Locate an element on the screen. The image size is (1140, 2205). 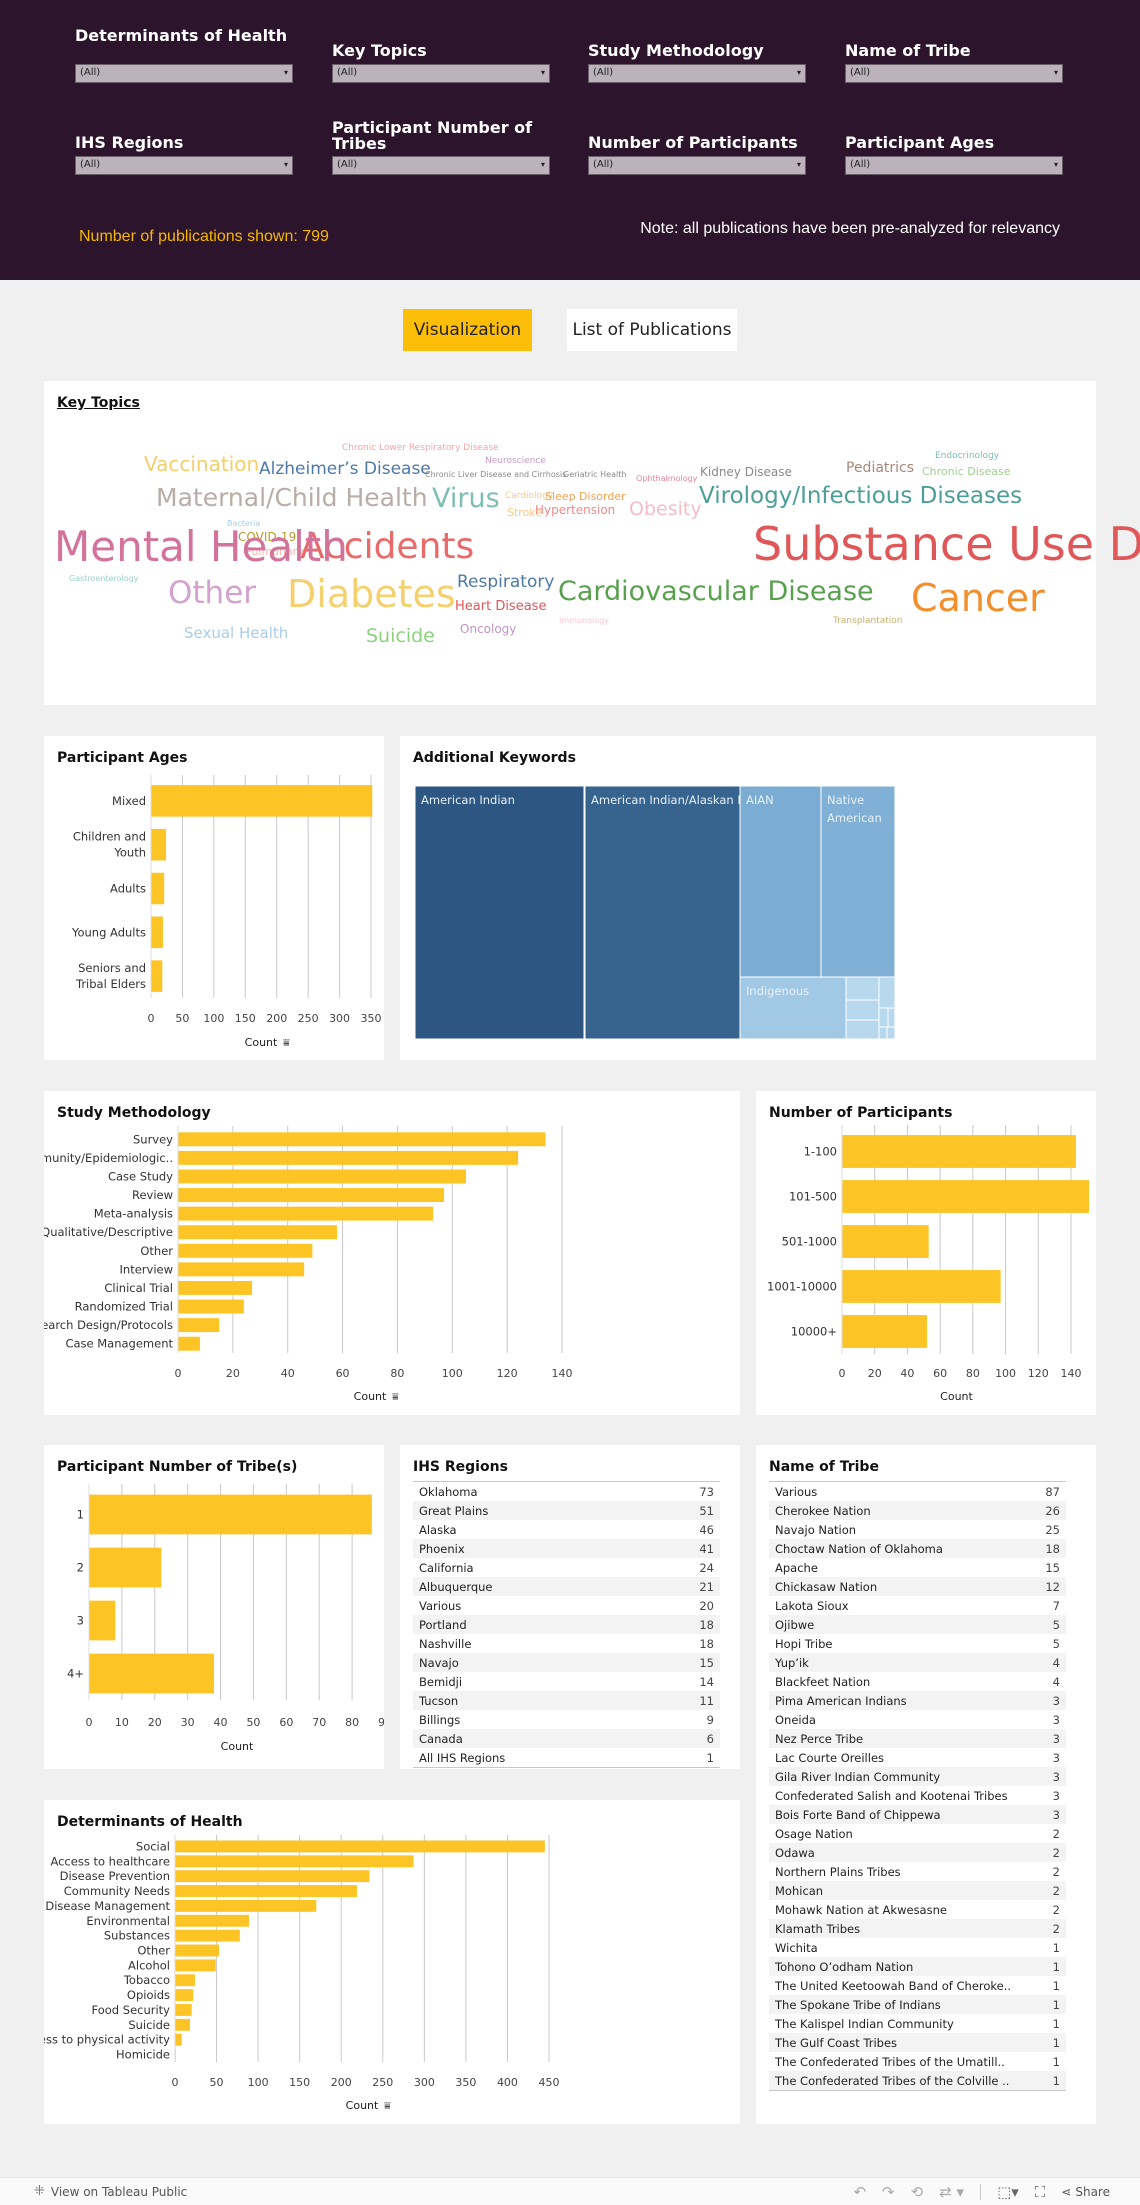
table-row: Gila River Indian Community 3 is located at coordinates (917, 1776).